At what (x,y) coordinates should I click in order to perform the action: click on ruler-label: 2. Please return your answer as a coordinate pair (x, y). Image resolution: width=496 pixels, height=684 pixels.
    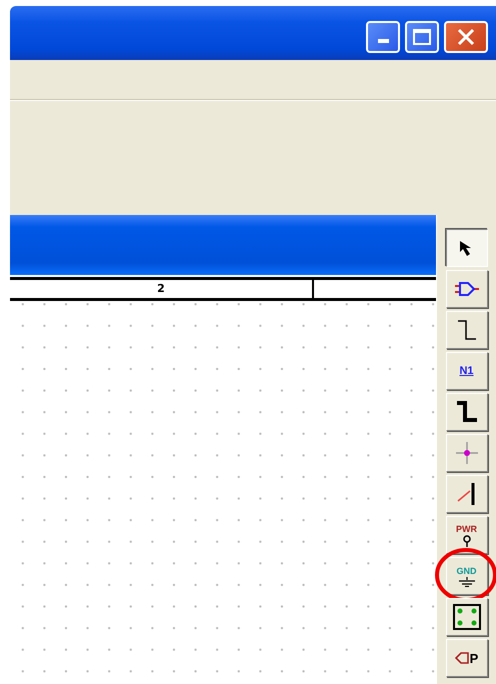
    Looking at the image, I should click on (162, 289).